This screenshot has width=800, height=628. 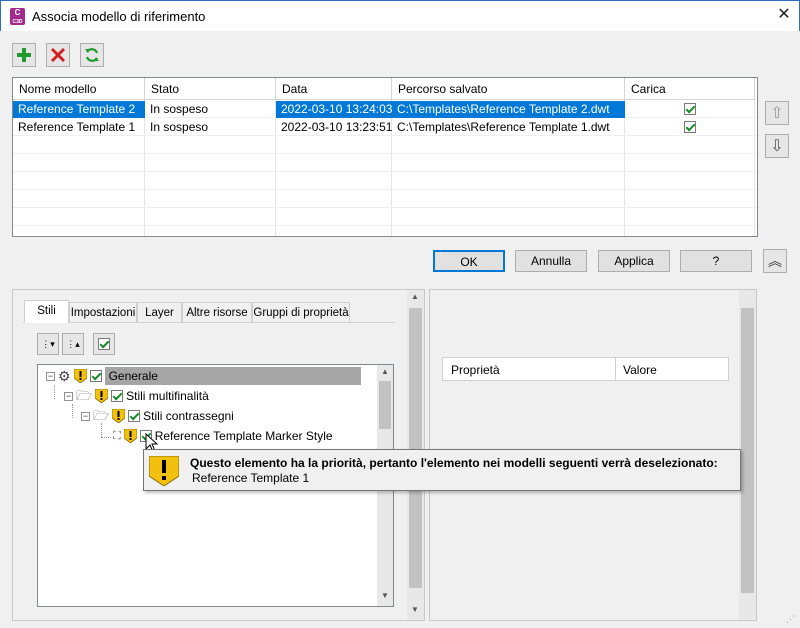 I want to click on help-button: ?, so click(x=716, y=261).